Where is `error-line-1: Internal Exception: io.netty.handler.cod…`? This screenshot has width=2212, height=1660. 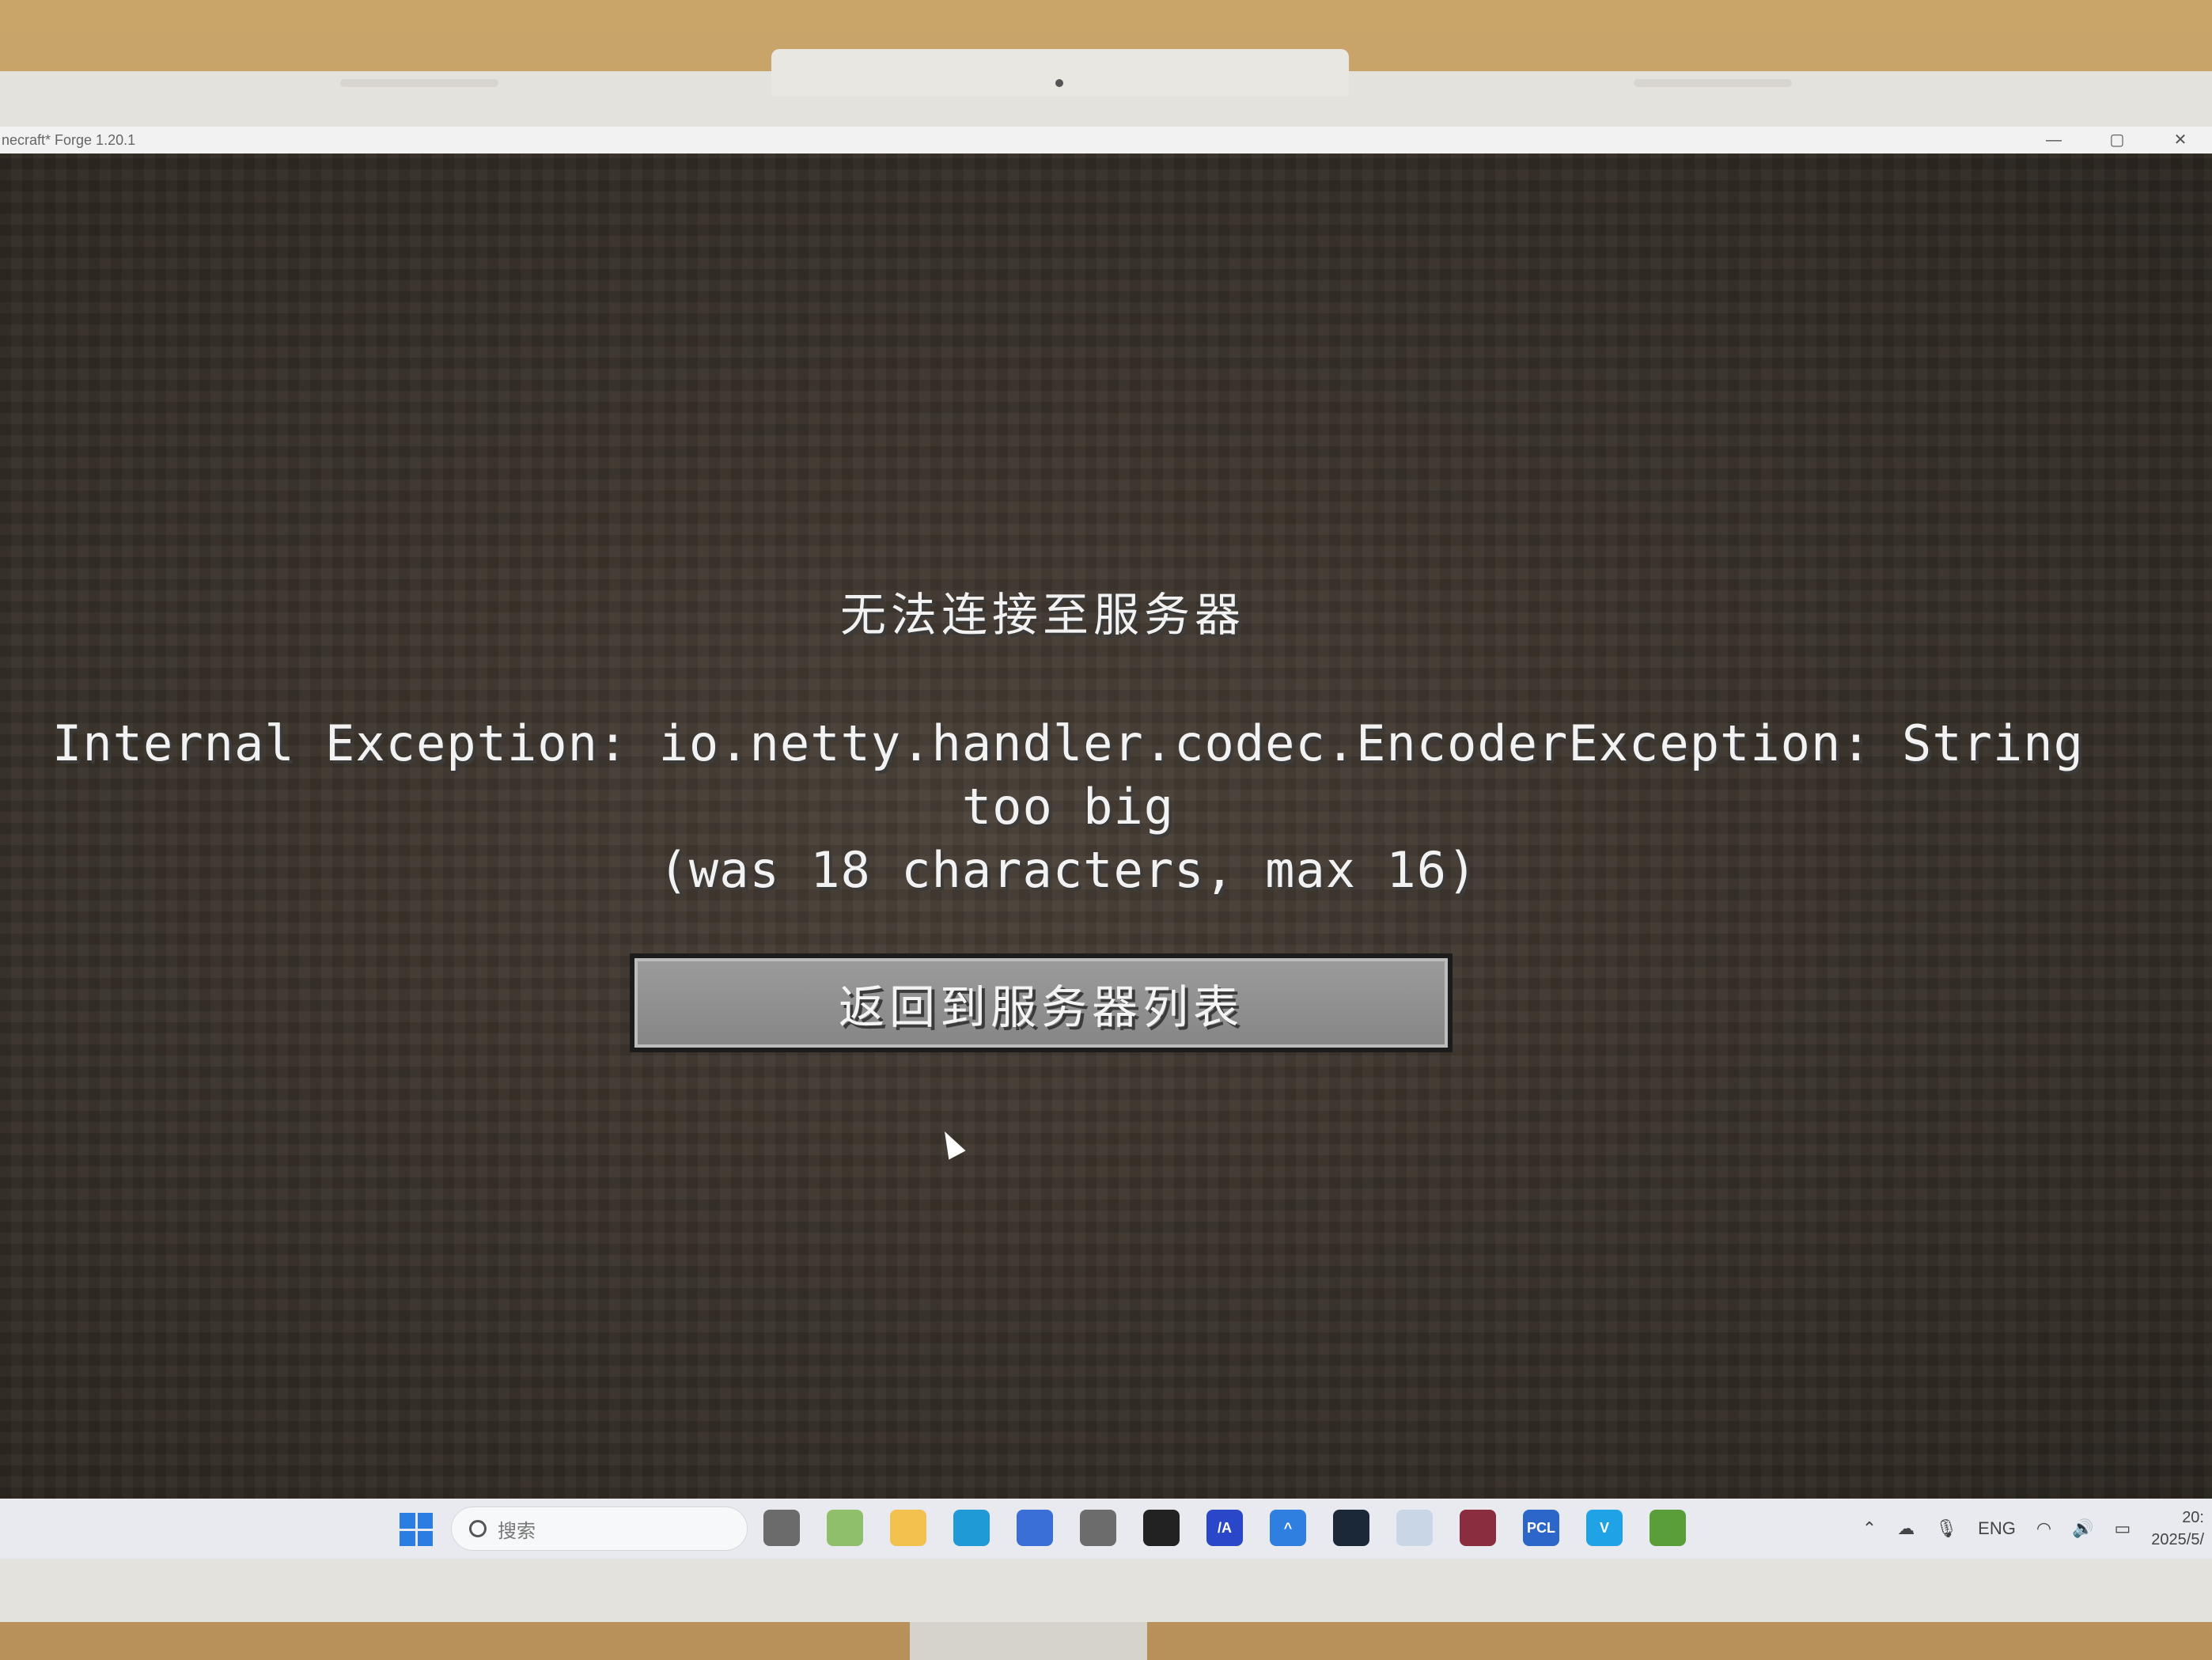
error-line-1: Internal Exception: io.netty.handler.cod… is located at coordinates (1068, 775).